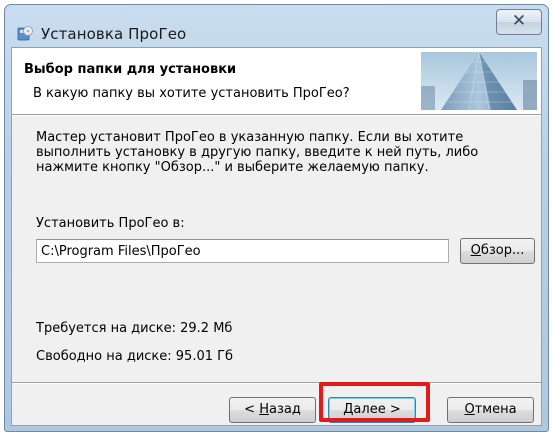  What do you see at coordinates (276, 383) in the screenshot?
I see `footer-separator` at bounding box center [276, 383].